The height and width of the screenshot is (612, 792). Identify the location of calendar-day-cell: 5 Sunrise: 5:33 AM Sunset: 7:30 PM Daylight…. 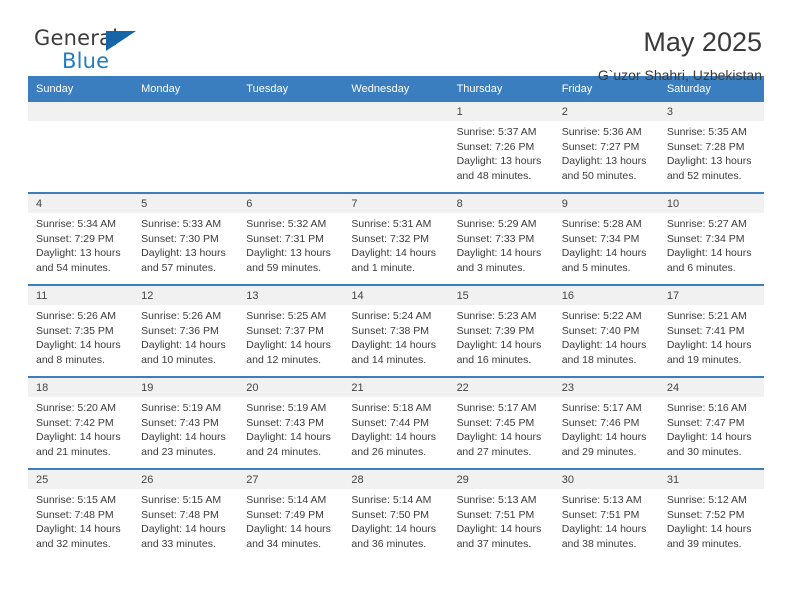
(186, 239).